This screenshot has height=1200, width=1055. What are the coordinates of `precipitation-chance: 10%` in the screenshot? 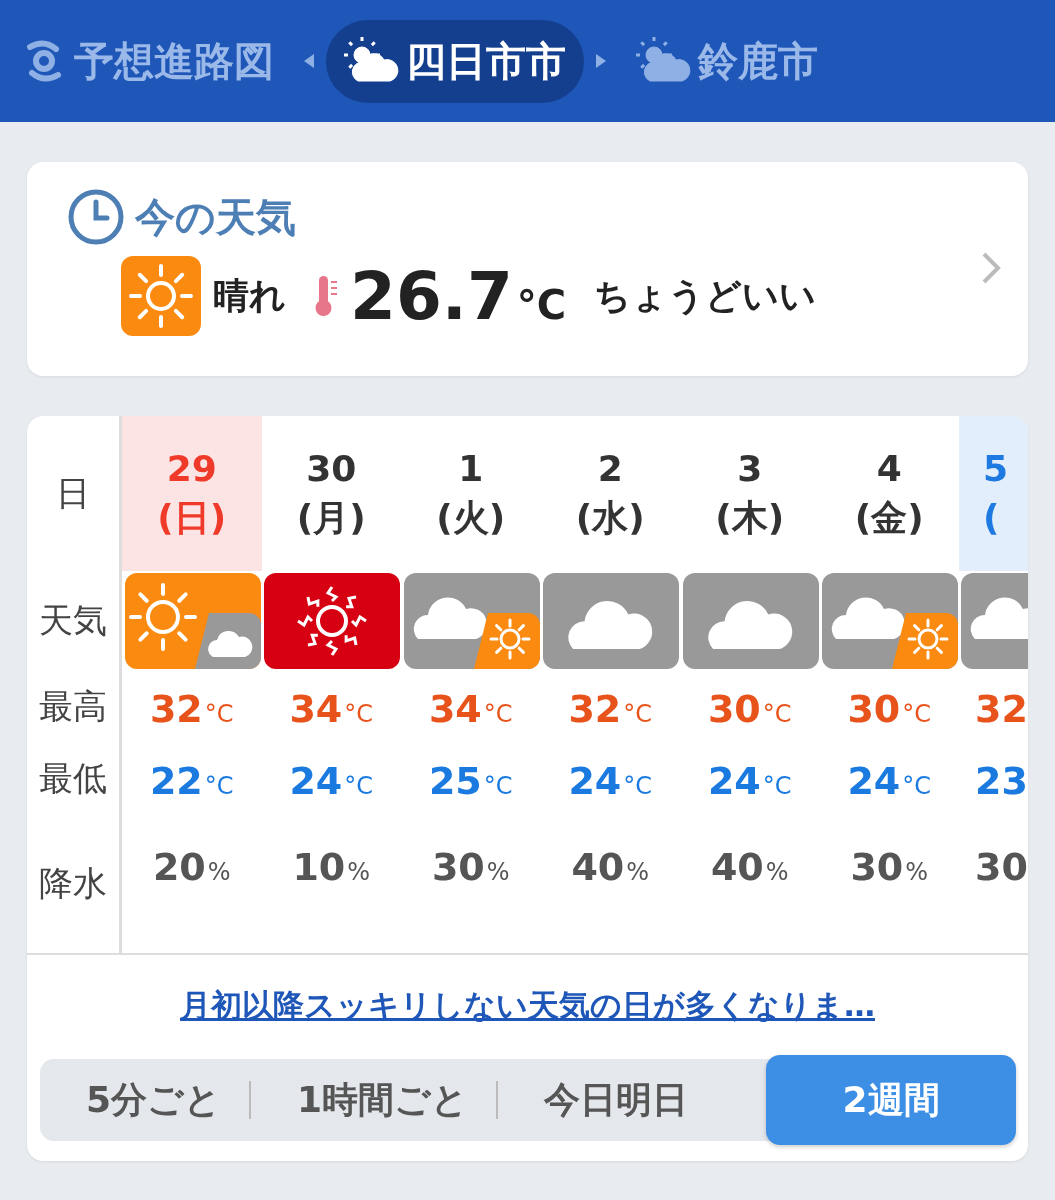 It's located at (331, 867).